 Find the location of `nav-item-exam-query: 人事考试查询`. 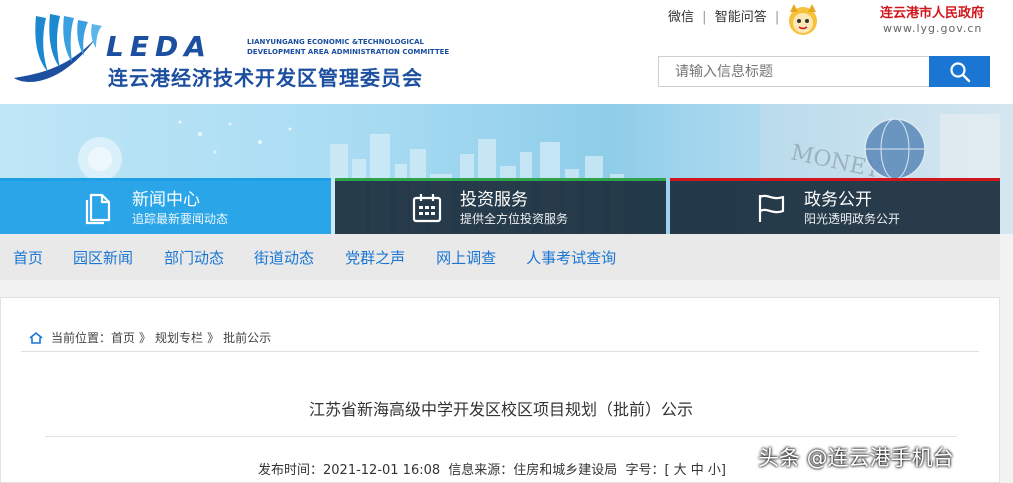

nav-item-exam-query: 人事考试查询 is located at coordinates (569, 257).